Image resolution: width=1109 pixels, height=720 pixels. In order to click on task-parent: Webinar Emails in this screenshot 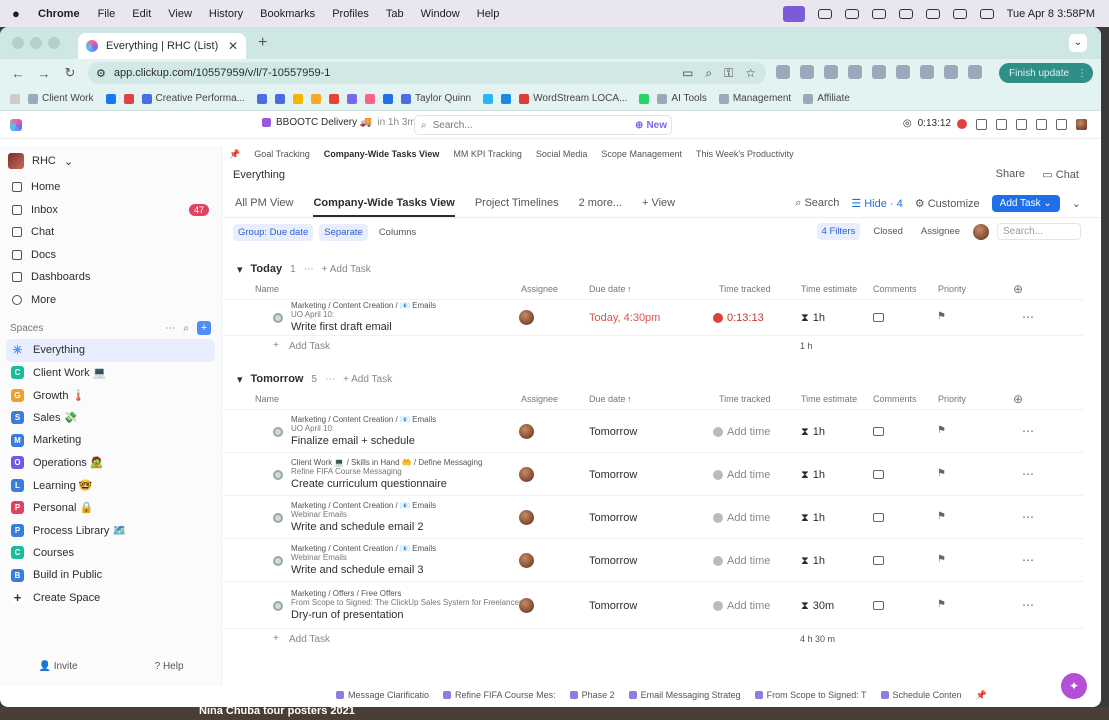, I will do `click(319, 514)`.